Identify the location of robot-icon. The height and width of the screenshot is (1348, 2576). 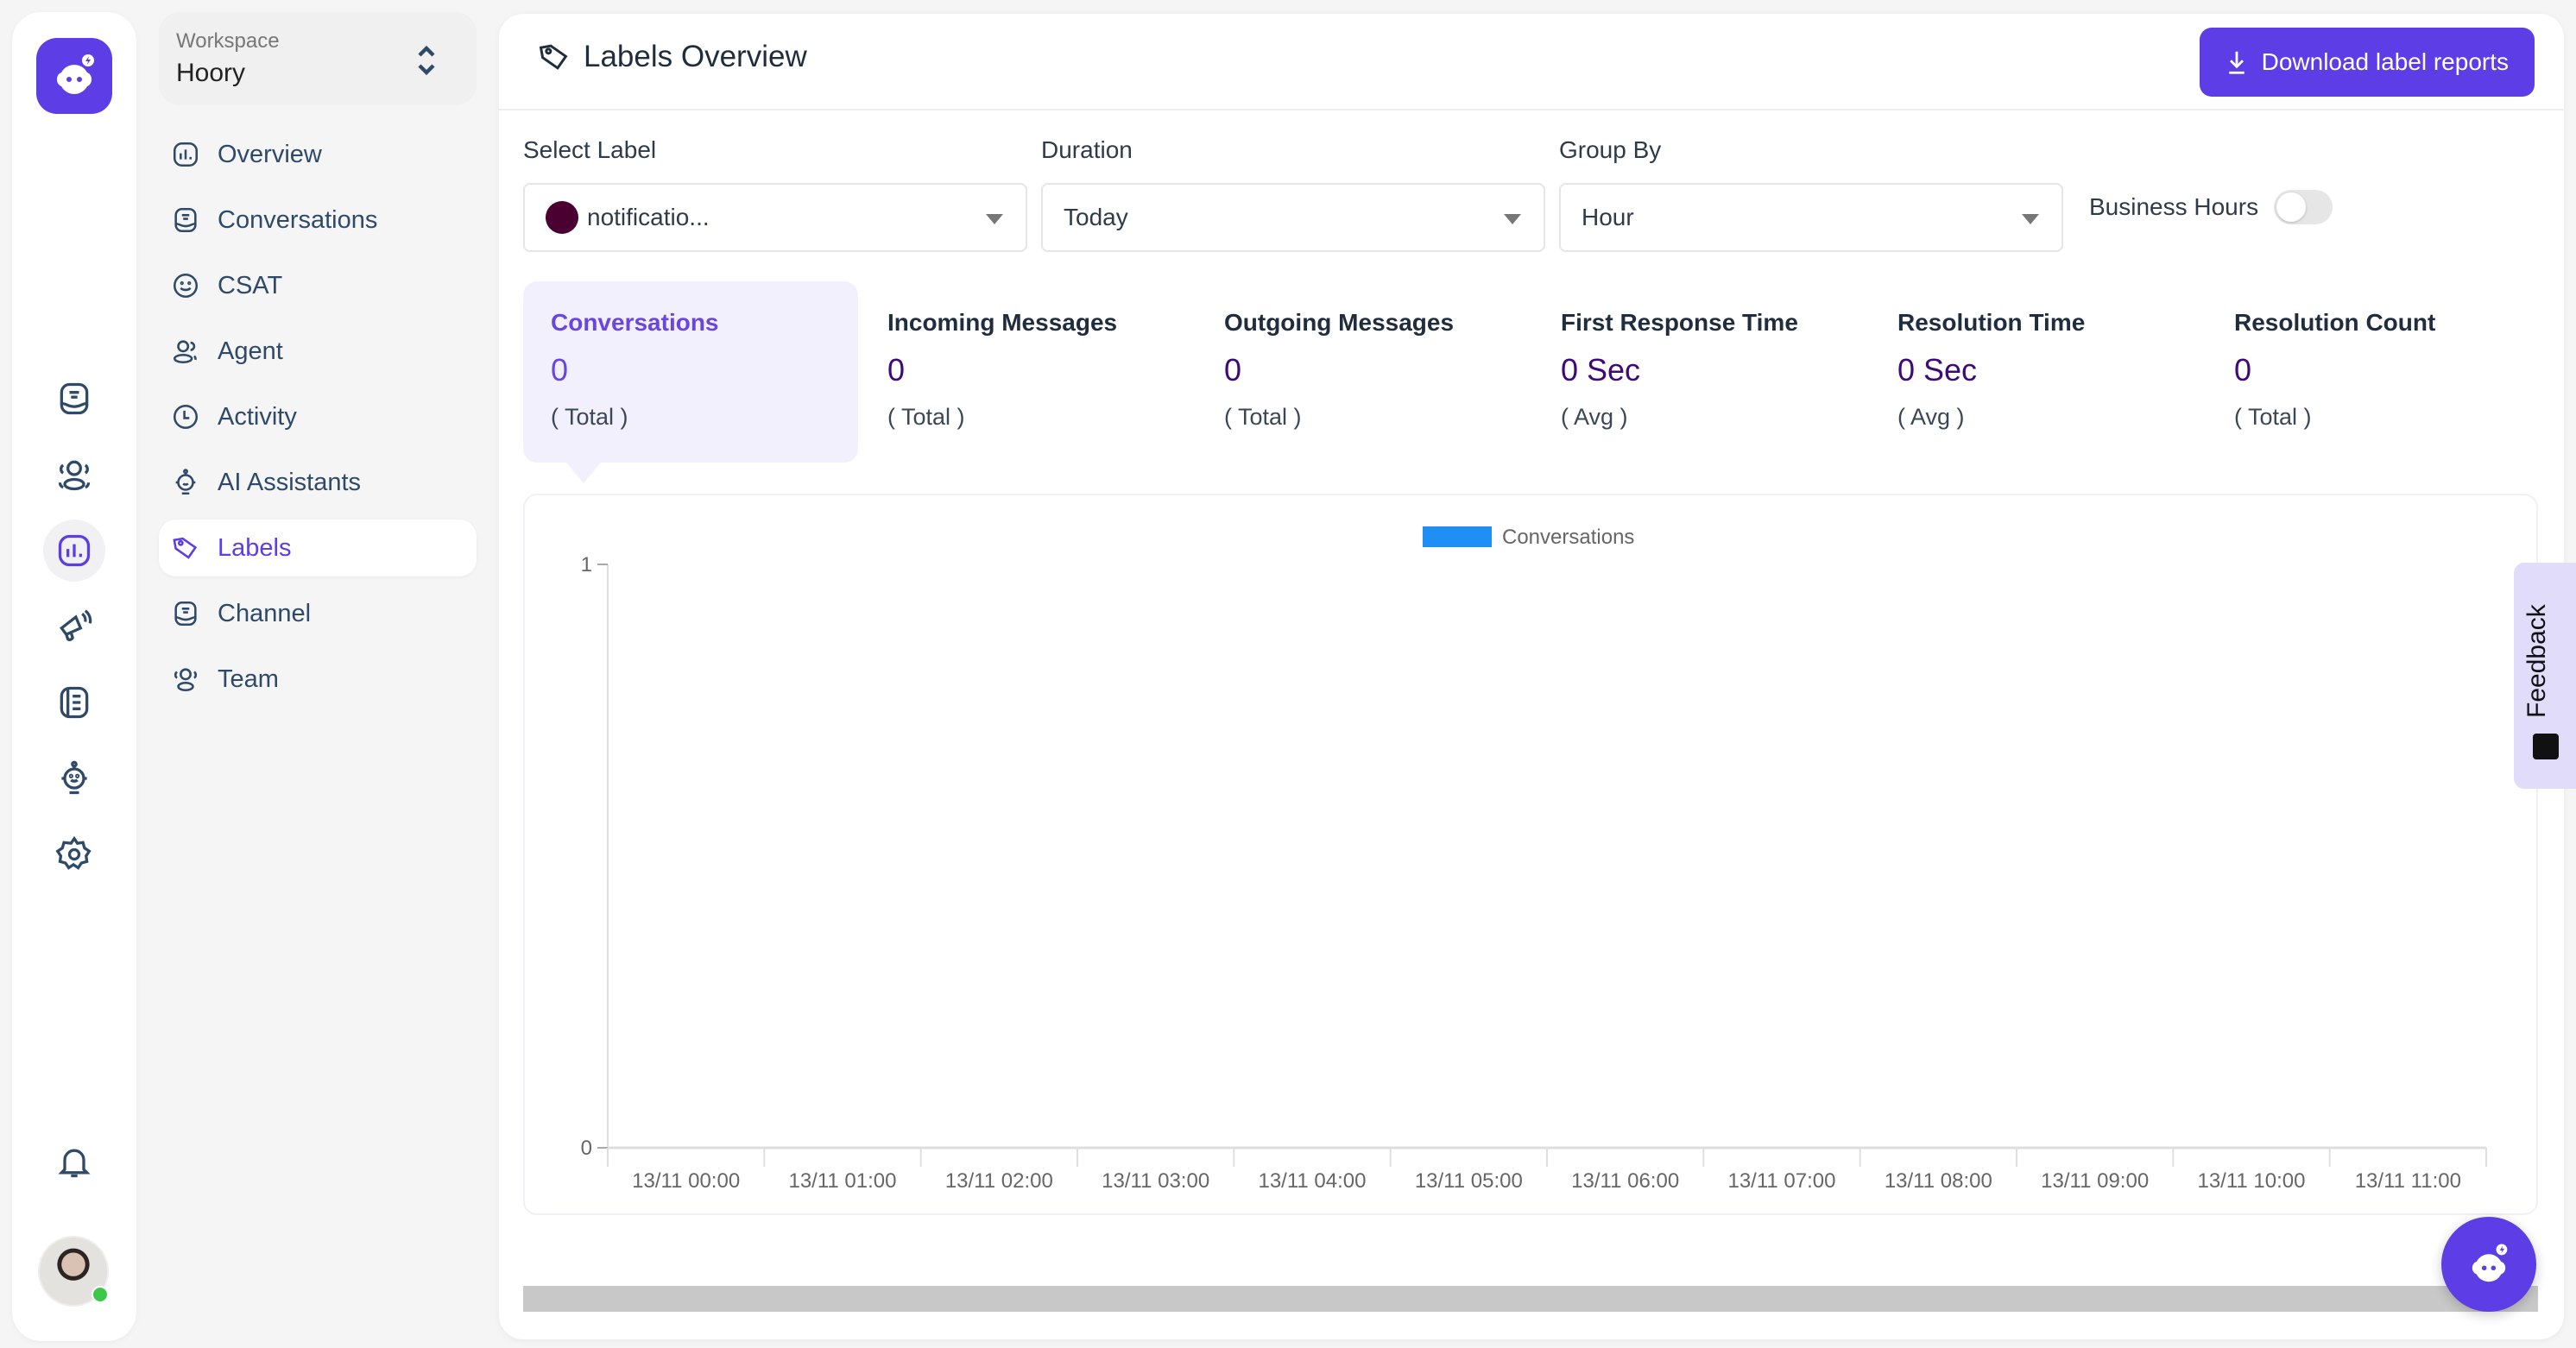
(185, 482).